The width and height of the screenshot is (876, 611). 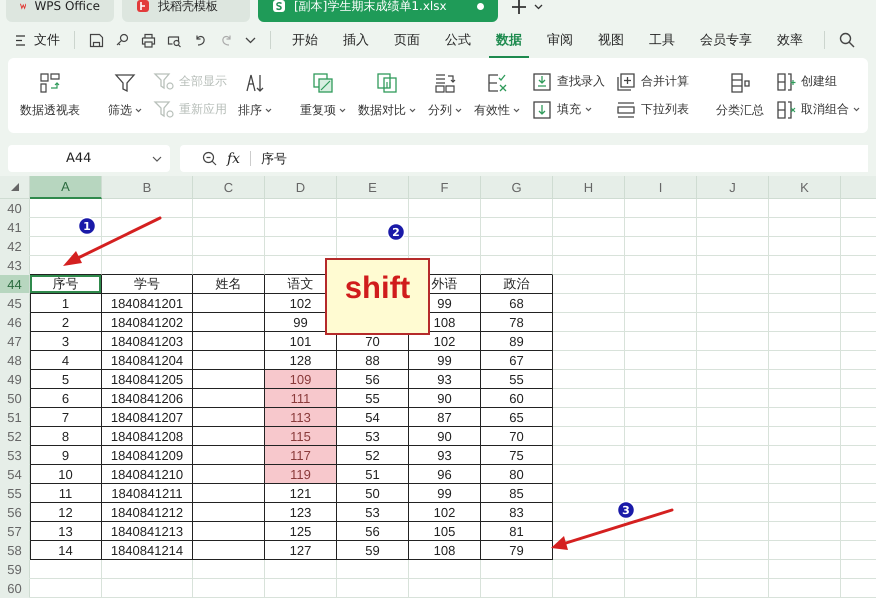 I want to click on row-header: 49, so click(x=15, y=379).